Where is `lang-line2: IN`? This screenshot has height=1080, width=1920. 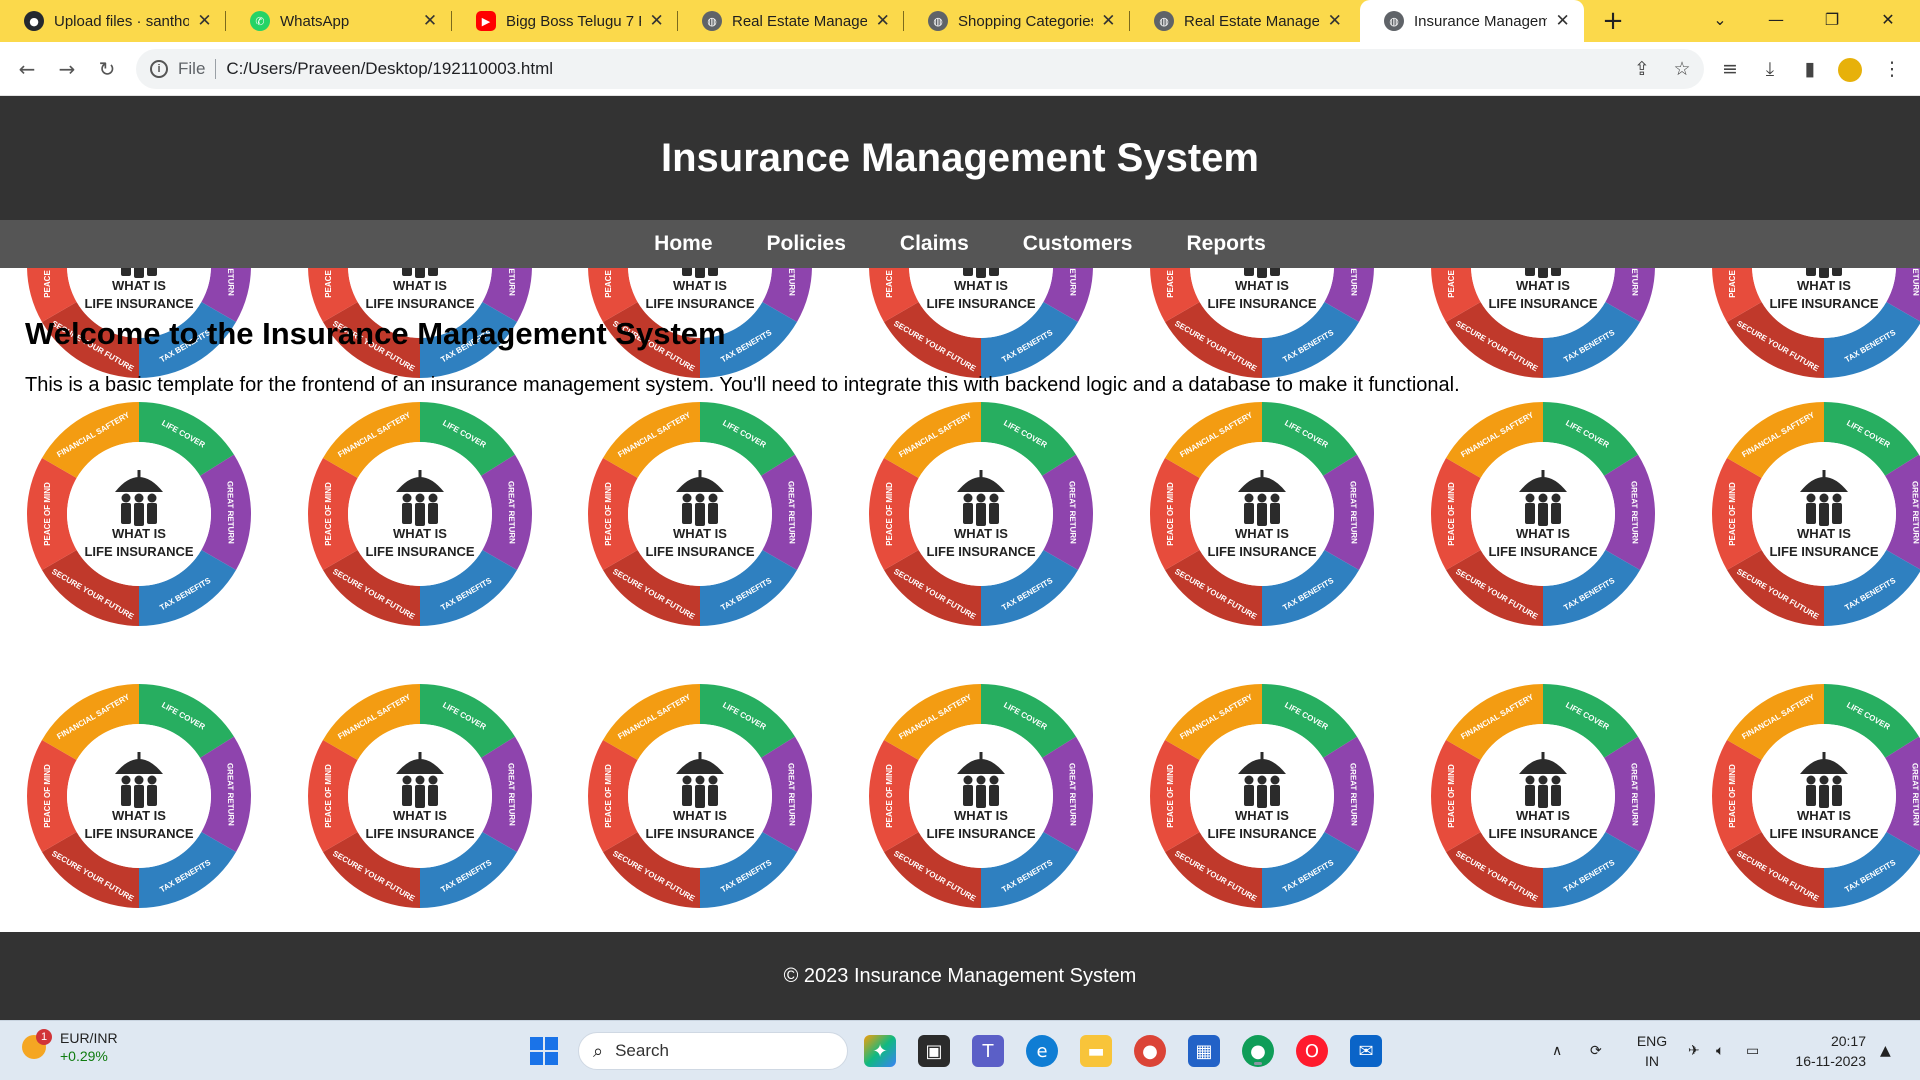 lang-line2: IN is located at coordinates (1652, 1061).